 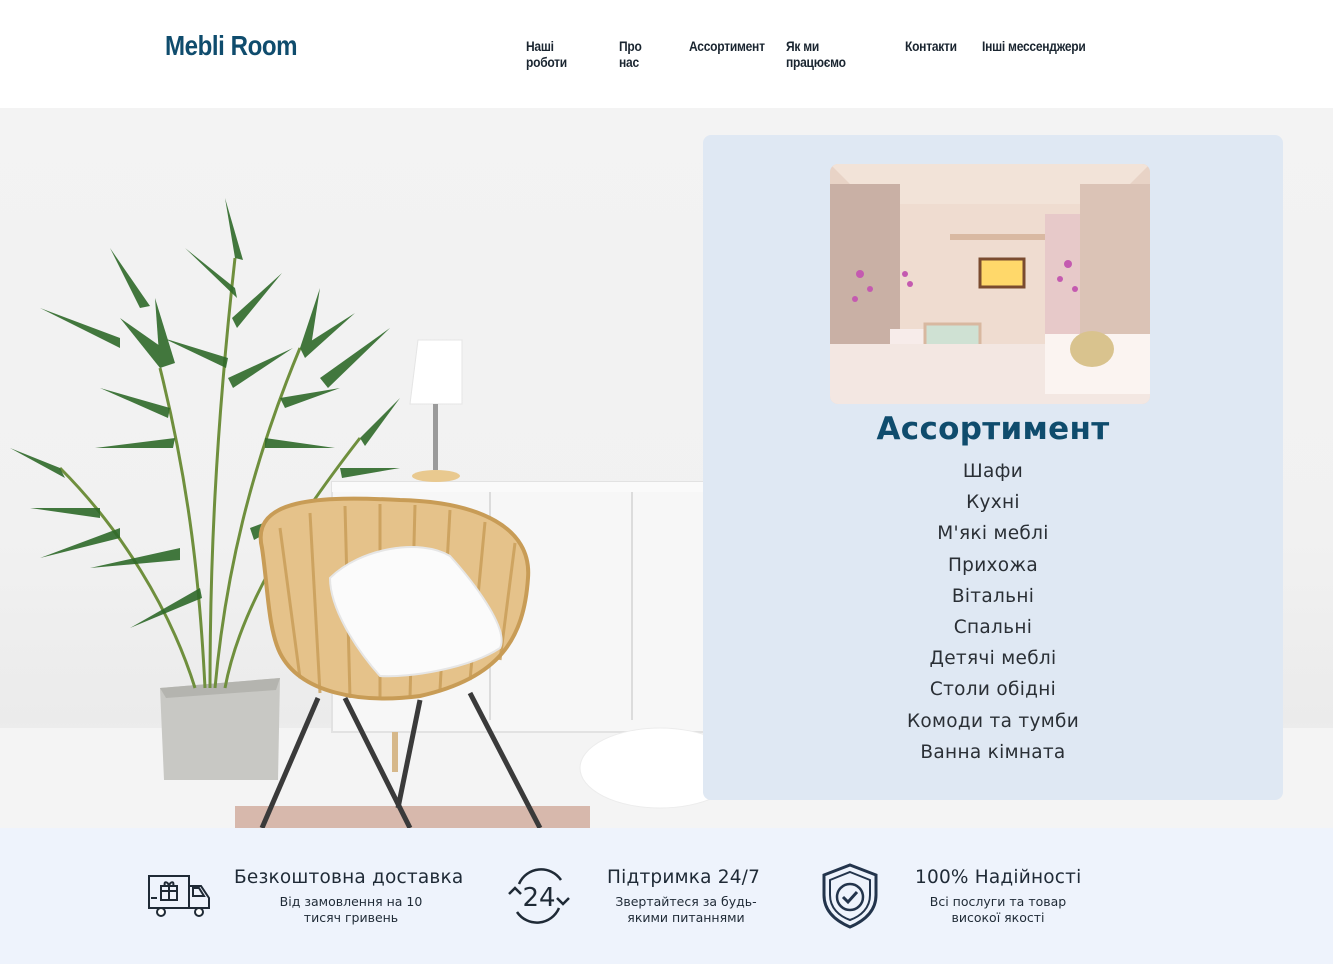 I want to click on nav-link-assortment: Ассортимент, so click(x=727, y=54).